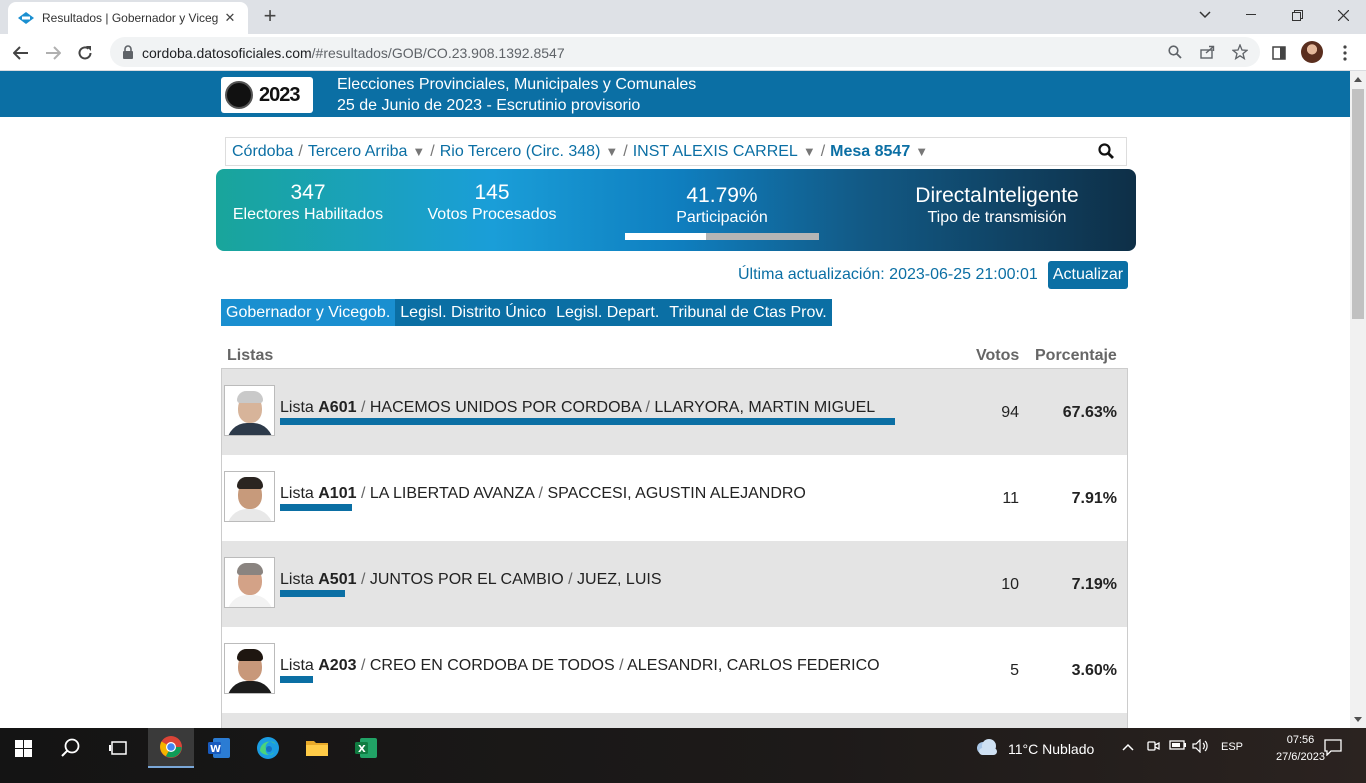 The height and width of the screenshot is (783, 1366). What do you see at coordinates (1358, 204) in the screenshot?
I see `scrollbar-thumb` at bounding box center [1358, 204].